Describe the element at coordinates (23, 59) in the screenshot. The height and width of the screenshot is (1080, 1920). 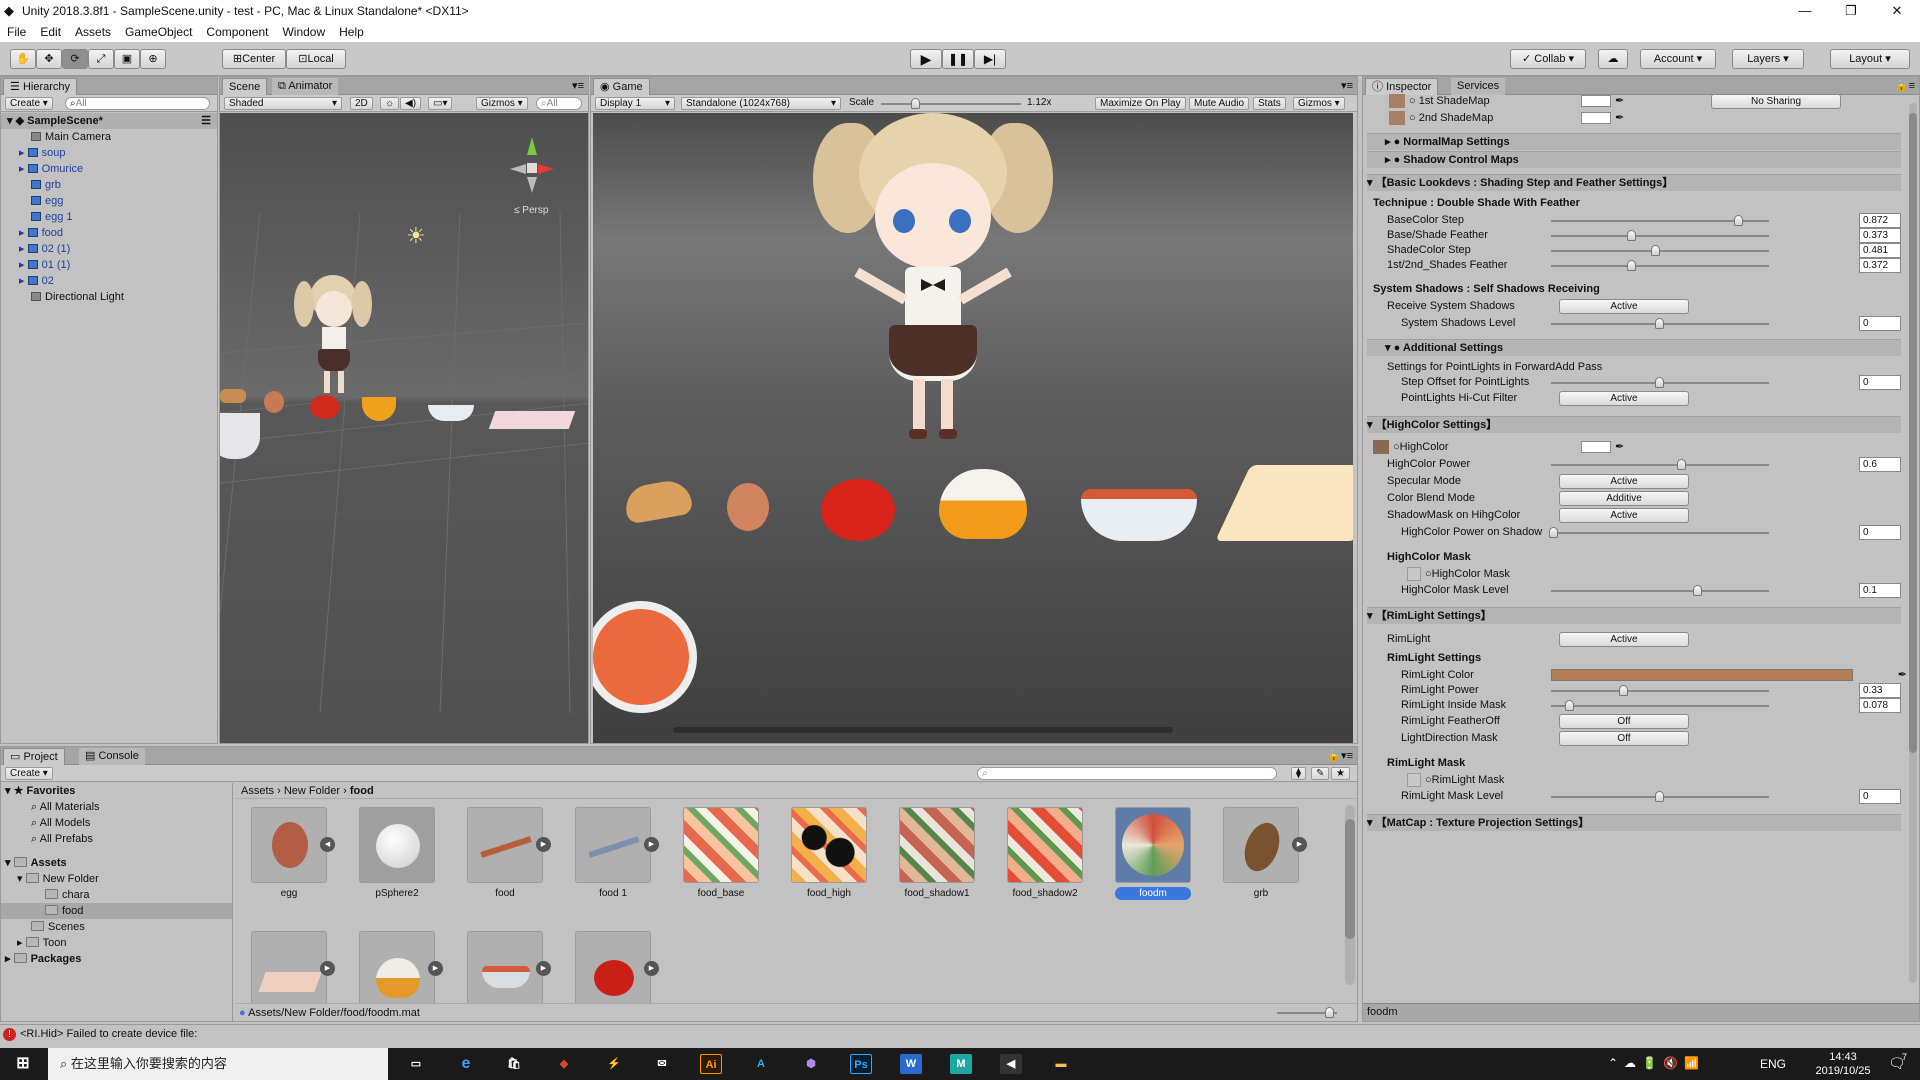
I see `hand-tool-icon: ✋` at that location.